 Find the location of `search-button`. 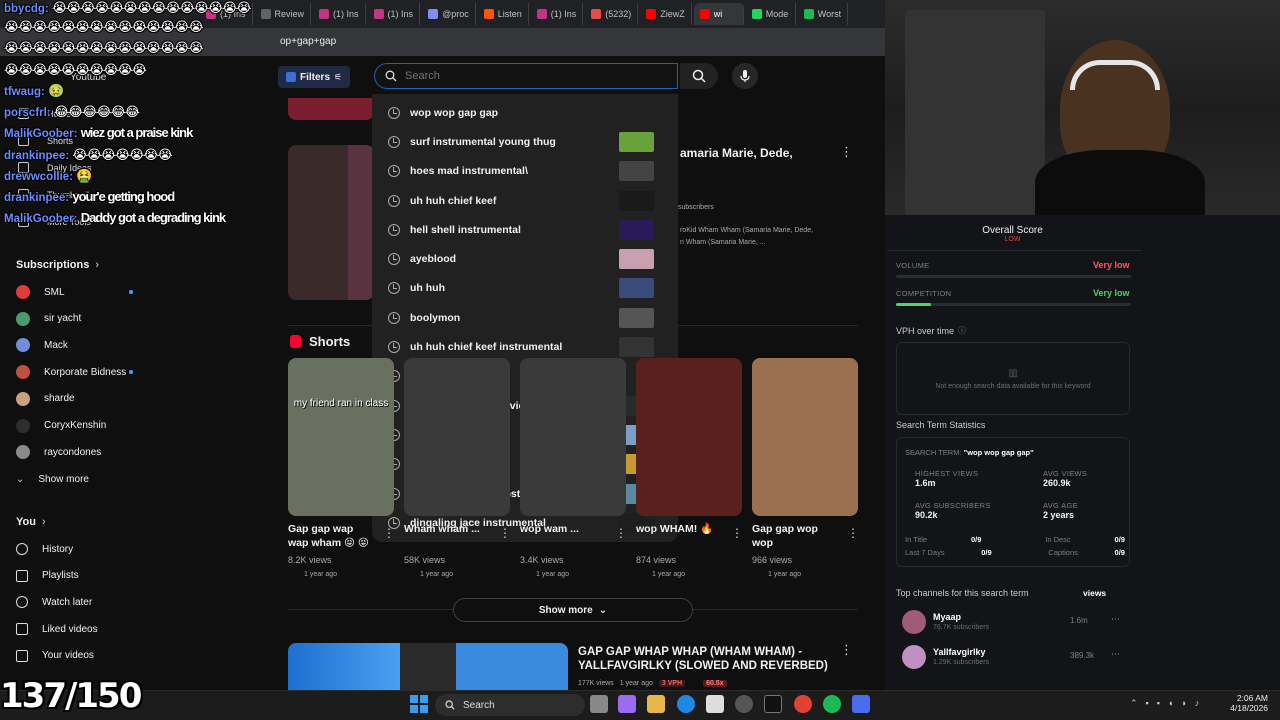

search-button is located at coordinates (699, 76).